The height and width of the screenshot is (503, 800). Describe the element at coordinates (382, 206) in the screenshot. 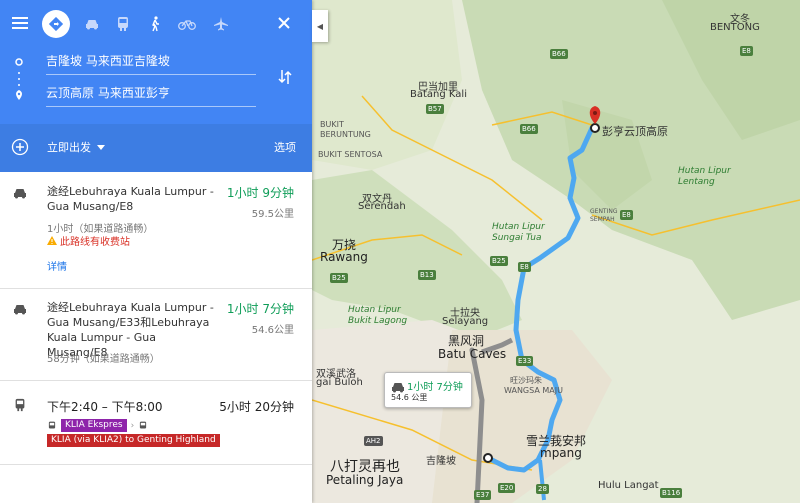

I see `map-label-serendah: Serendah` at that location.